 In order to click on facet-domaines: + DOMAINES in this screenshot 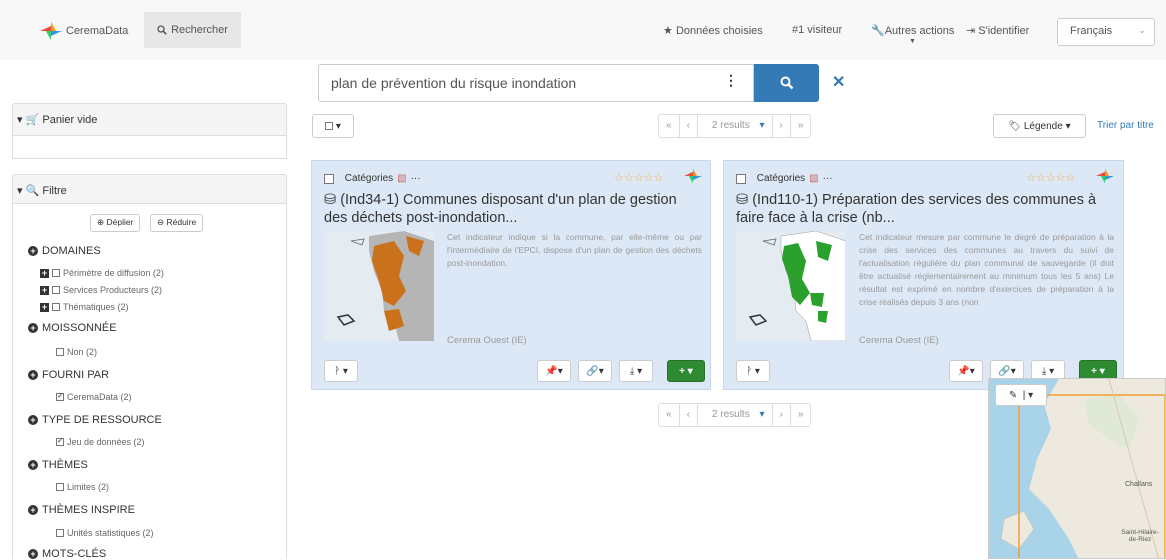, I will do `click(64, 251)`.